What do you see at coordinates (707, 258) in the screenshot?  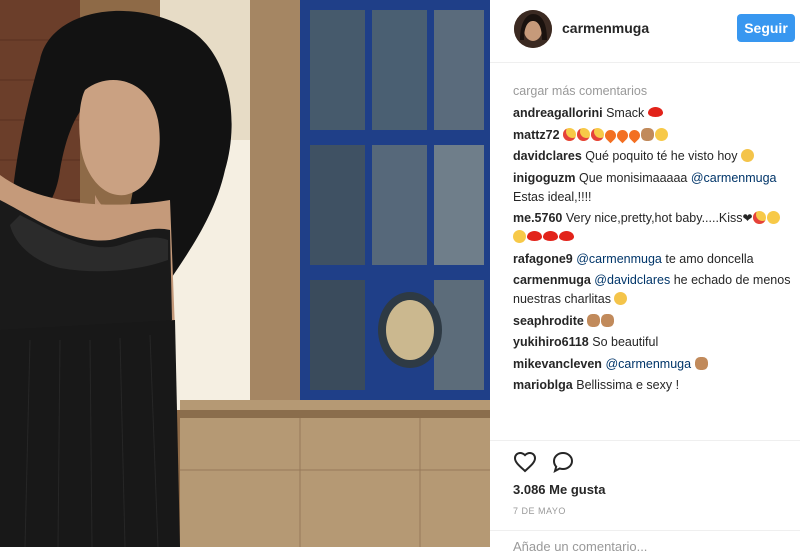 I see `comment-text: te amo doncella` at bounding box center [707, 258].